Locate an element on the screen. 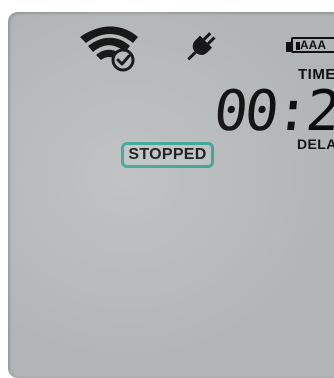  battery-indicator: AAA is located at coordinates (310, 47).